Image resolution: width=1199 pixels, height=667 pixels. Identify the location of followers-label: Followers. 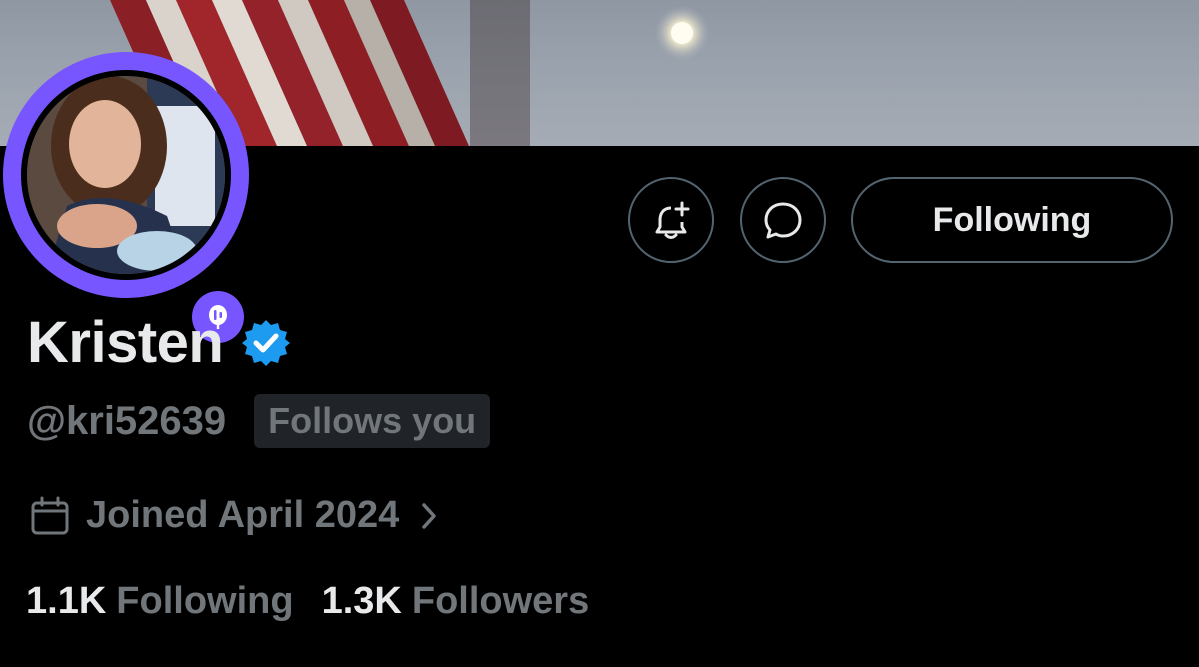
(500, 601).